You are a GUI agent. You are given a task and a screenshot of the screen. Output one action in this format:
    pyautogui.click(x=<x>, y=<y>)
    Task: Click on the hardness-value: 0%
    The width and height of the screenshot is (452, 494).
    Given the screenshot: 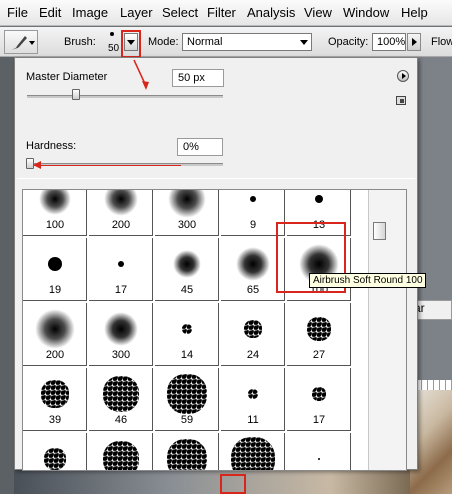 What is the action you would take?
    pyautogui.click(x=191, y=147)
    